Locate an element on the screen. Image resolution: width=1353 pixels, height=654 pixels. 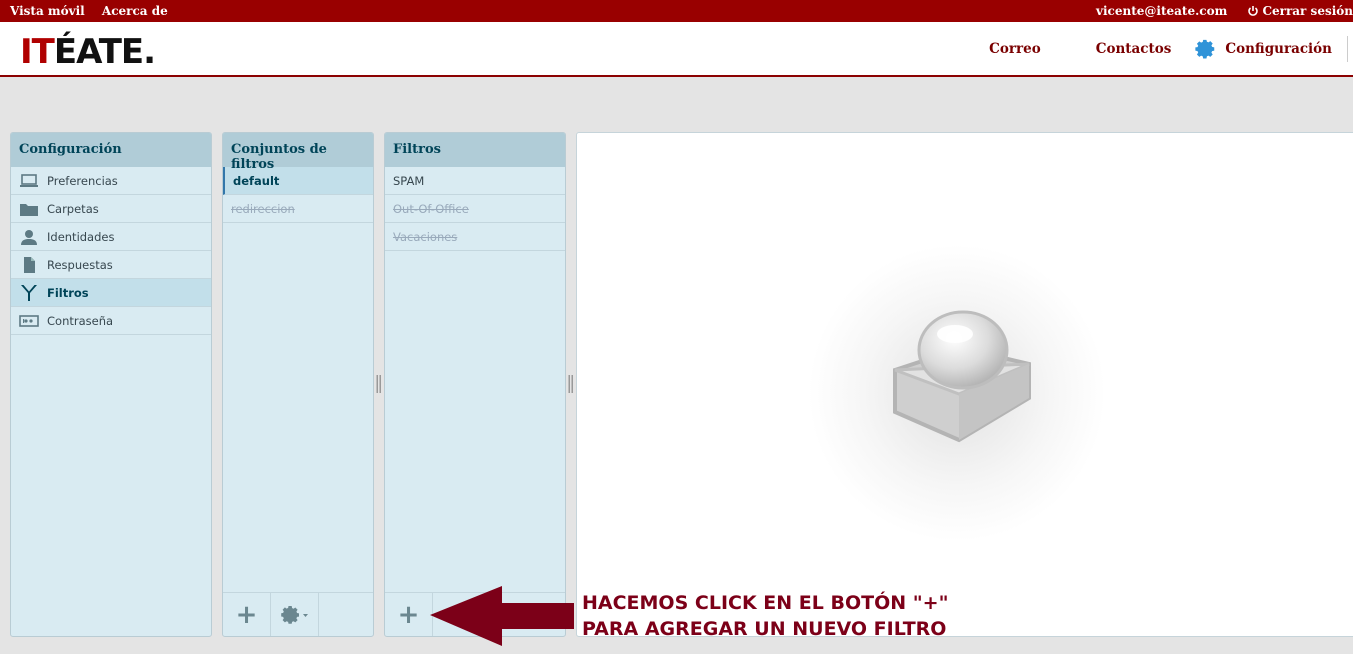
sidebar-item-filters: Filtros is located at coordinates (111, 293).